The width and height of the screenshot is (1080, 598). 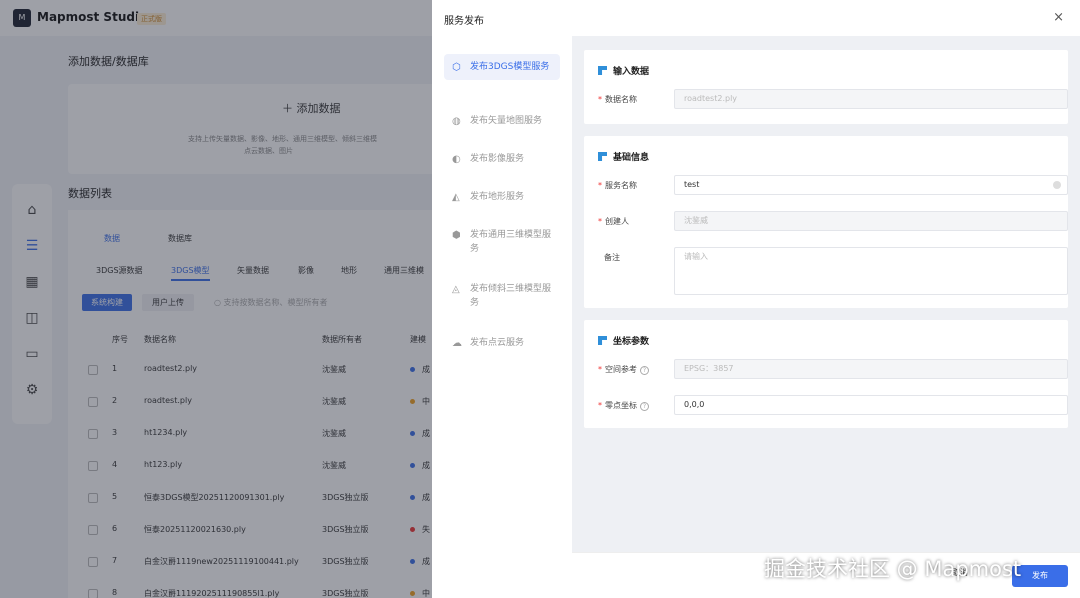 I want to click on nav-3dgs-service: ⬡ 发布3DGS模型服务, so click(x=502, y=67).